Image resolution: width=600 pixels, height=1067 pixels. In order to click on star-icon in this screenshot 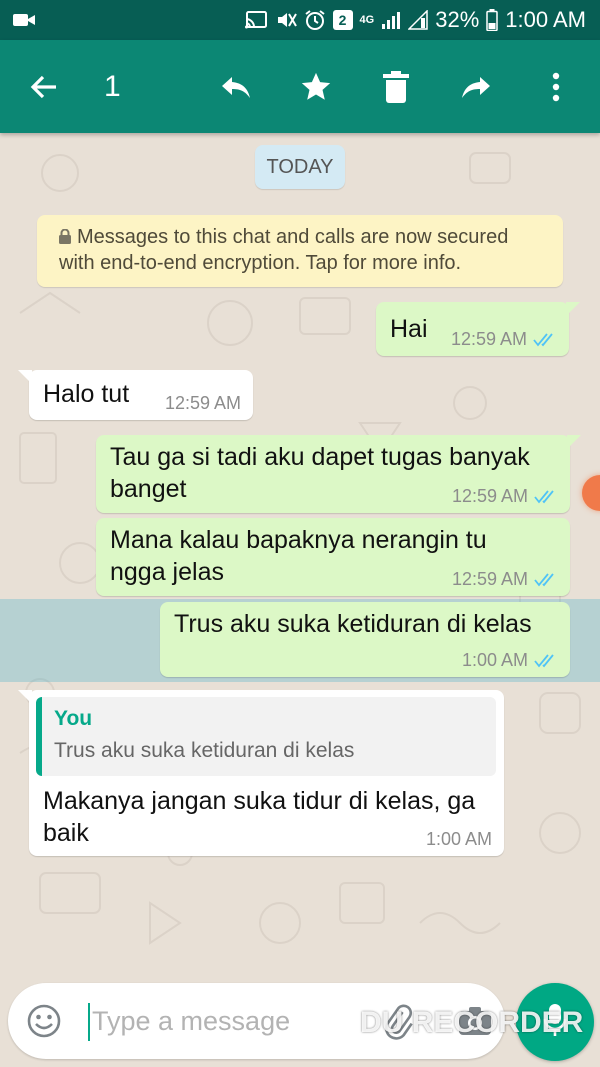, I will do `click(316, 87)`.